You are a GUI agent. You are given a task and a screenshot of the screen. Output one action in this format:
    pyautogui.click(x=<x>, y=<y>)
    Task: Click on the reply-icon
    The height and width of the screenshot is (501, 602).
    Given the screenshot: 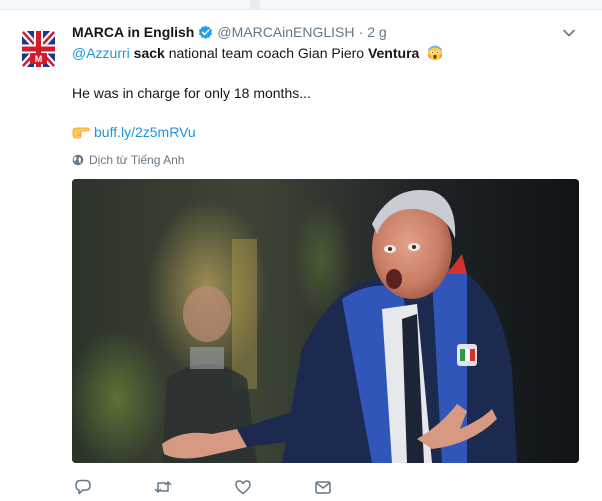 What is the action you would take?
    pyautogui.click(x=83, y=487)
    